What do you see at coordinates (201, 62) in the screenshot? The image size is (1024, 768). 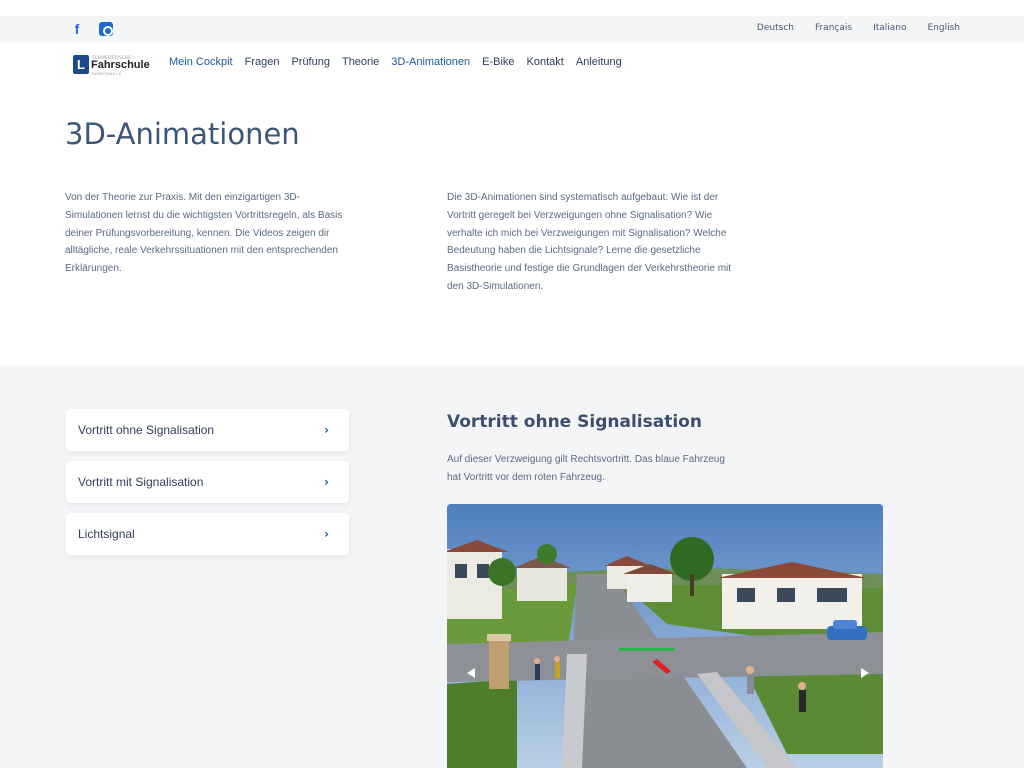 I see `nav-item-mein-cockpit: Mein Cockpit` at bounding box center [201, 62].